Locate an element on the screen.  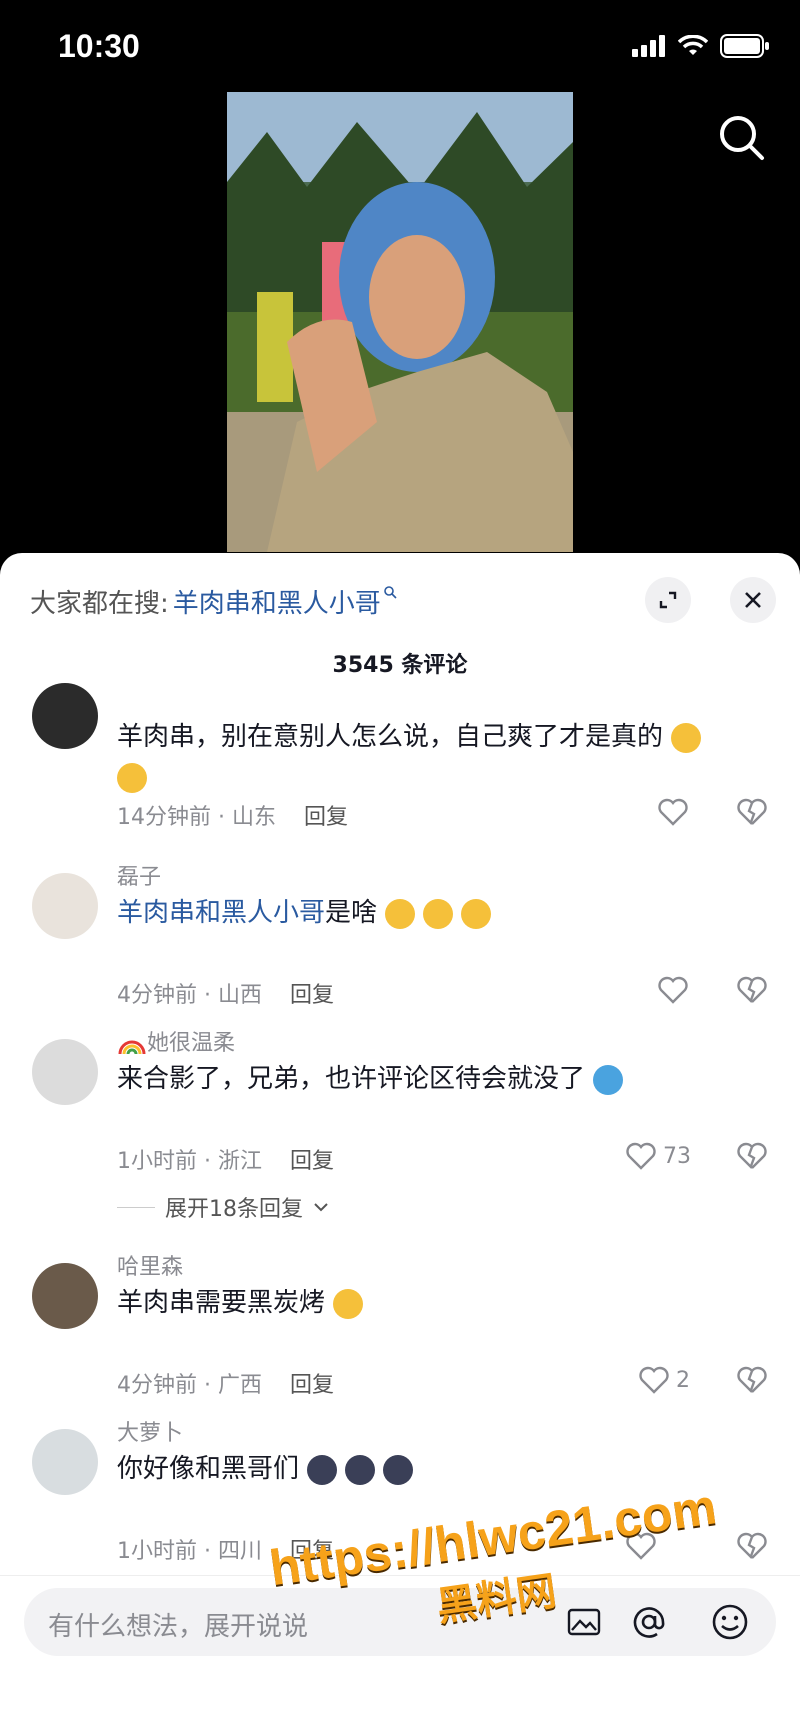
comment-meta: 4分钟前 · 山西 回复 is located at coordinates (225, 995).